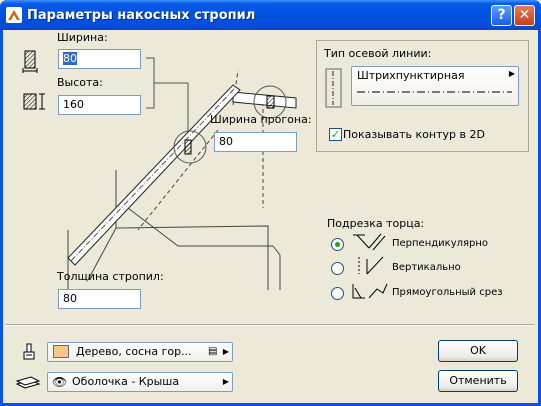 This screenshot has width=541, height=406. Describe the element at coordinates (99, 299) in the screenshot. I see `rafter-thickness-input: 80` at that location.